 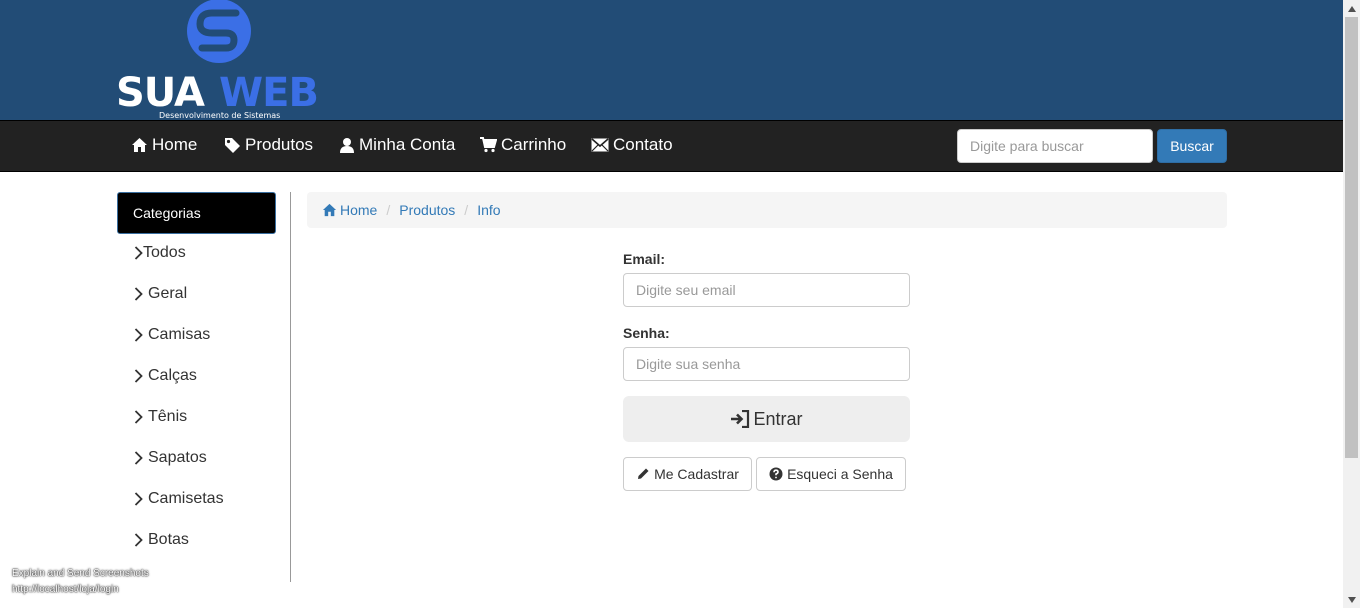 I want to click on category-botas: Botas, so click(x=161, y=540).